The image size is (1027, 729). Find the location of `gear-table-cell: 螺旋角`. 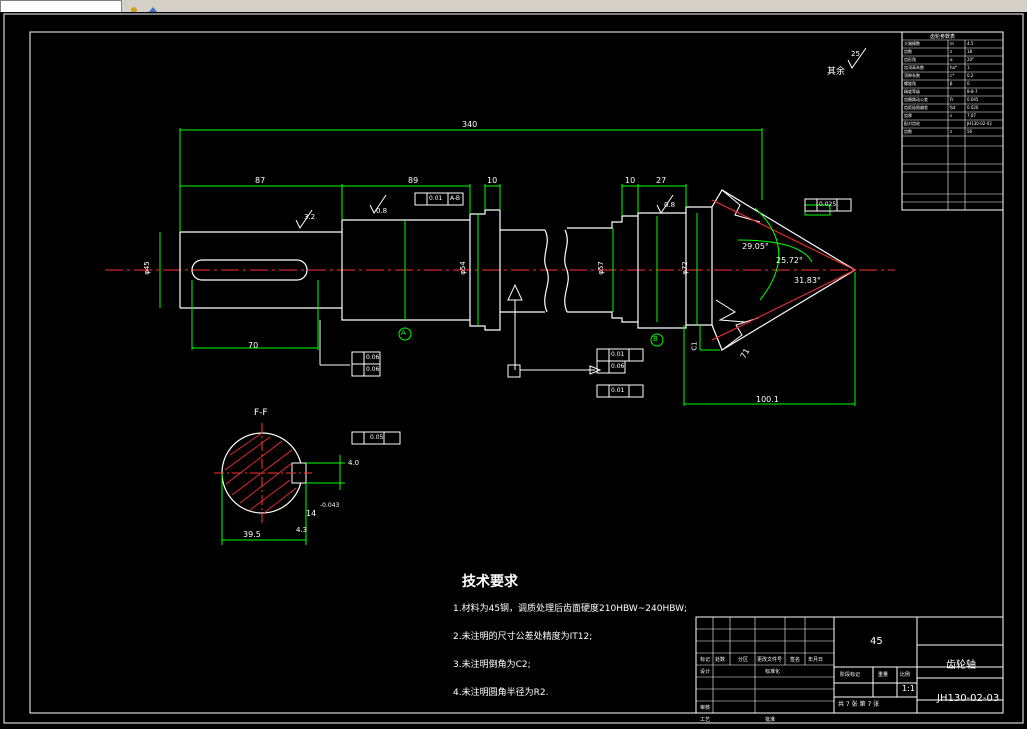

gear-table-cell: 螺旋角 is located at coordinates (910, 83).